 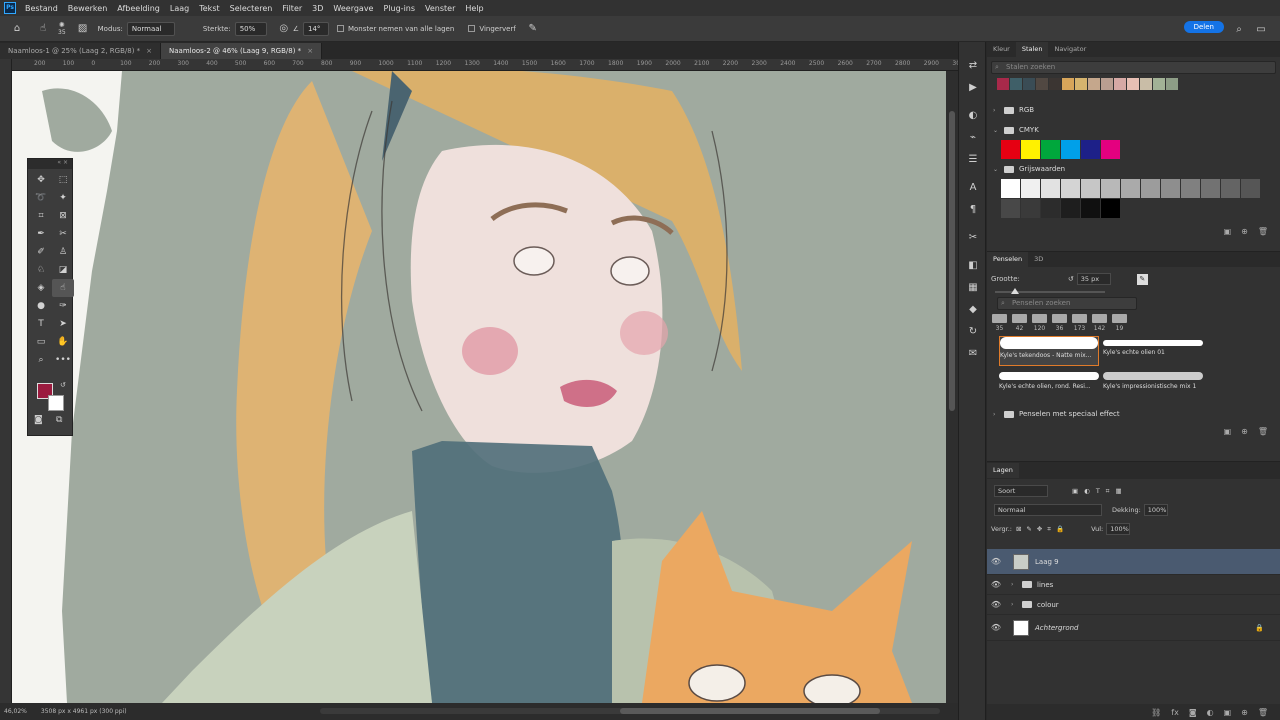 I want to click on new-brush-icon: ⊕, so click(x=1244, y=431).